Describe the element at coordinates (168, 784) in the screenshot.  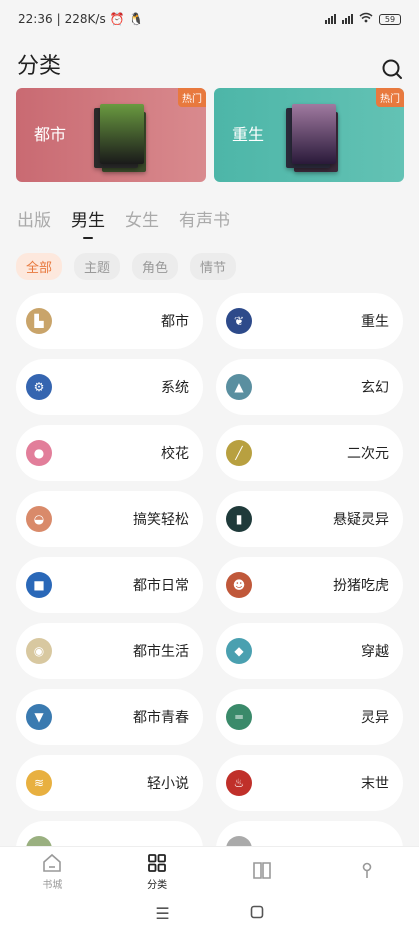
I see `category-name: 轻小说` at that location.